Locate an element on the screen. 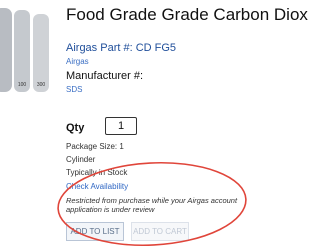 The height and width of the screenshot is (250, 320). cylinders-illustration: 100 300 is located at coordinates (24, 50).